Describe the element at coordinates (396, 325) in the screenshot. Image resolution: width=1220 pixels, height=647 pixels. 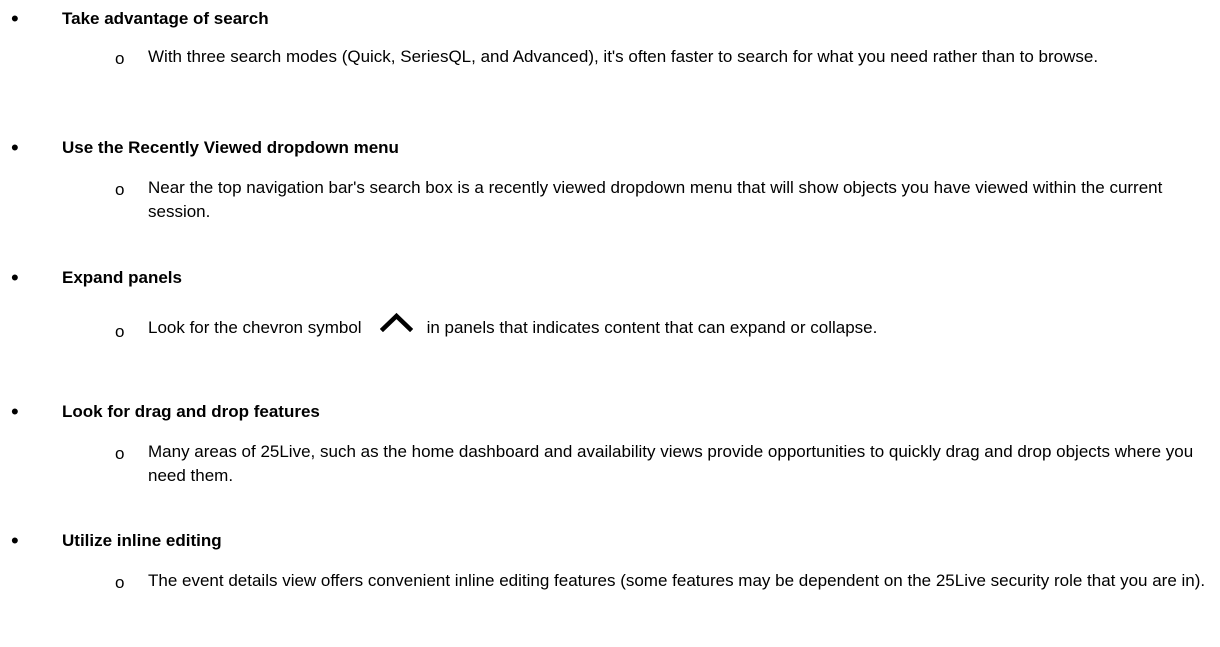
I see `chevron-up-icon` at that location.